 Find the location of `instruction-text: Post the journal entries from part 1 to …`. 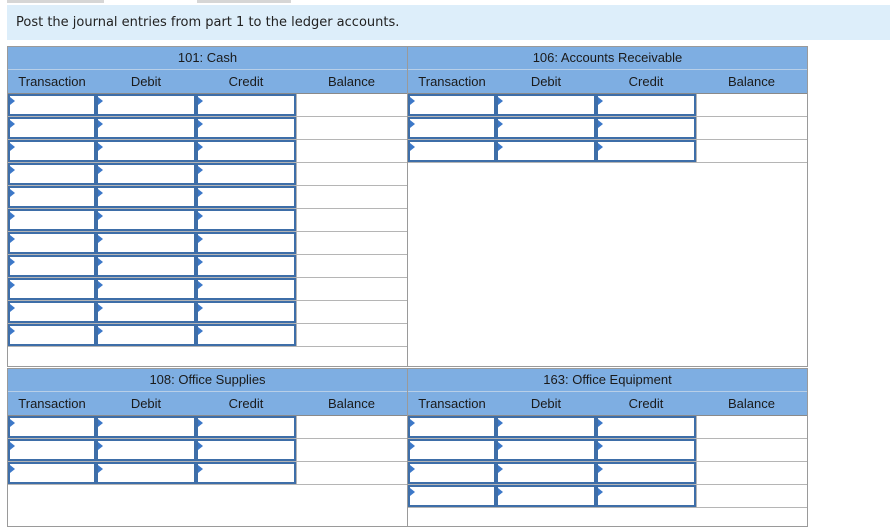

instruction-text: Post the journal entries from part 1 to … is located at coordinates (448, 22).